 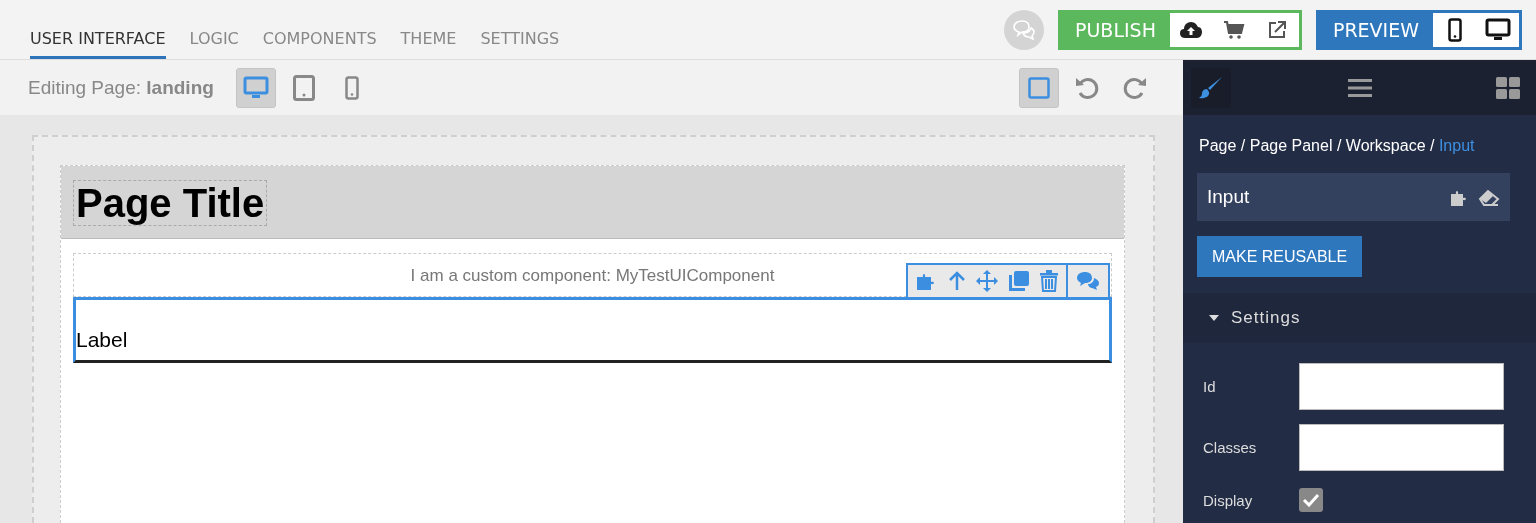 I want to click on external-link-icon, so click(x=1277, y=29).